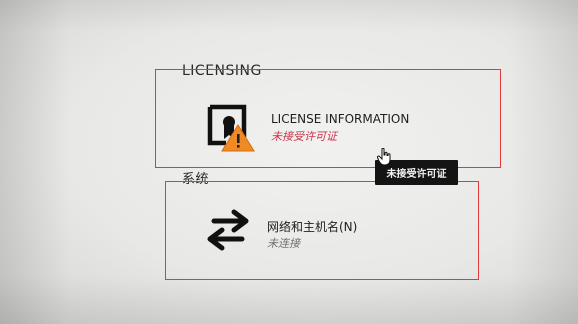  I want to click on network-hostname-label: 网络和主机名(N), so click(312, 227).